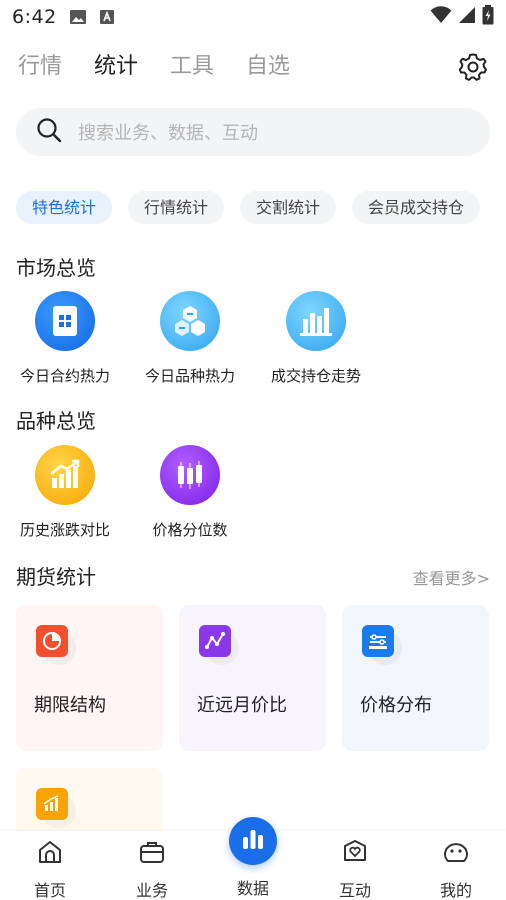 Image resolution: width=506 pixels, height=900 pixels. I want to click on category-chips: 特色统计 行情统计 交割统计 会员成交持仓, so click(248, 207).